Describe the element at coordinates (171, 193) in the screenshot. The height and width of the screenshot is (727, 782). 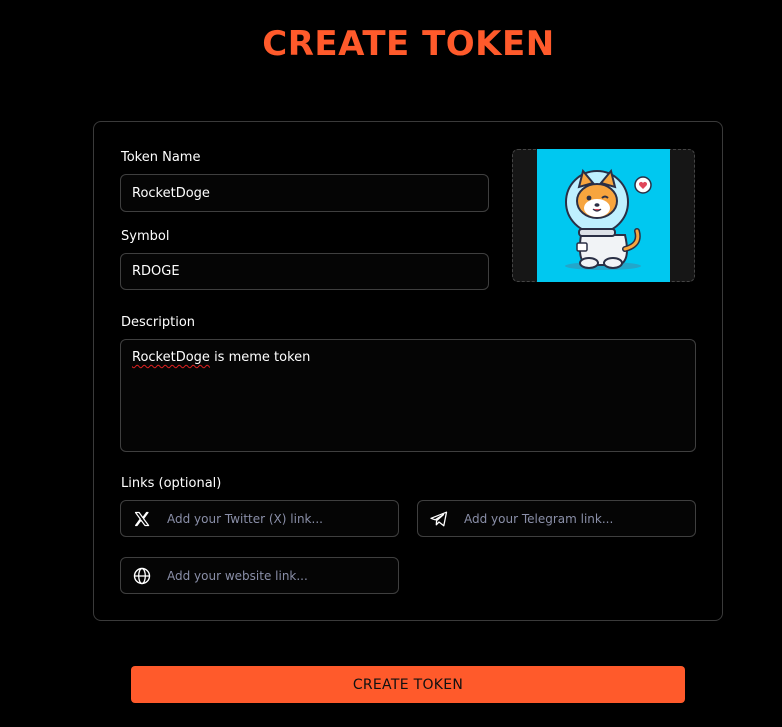
I see `token-name-value: RocketDoge` at that location.